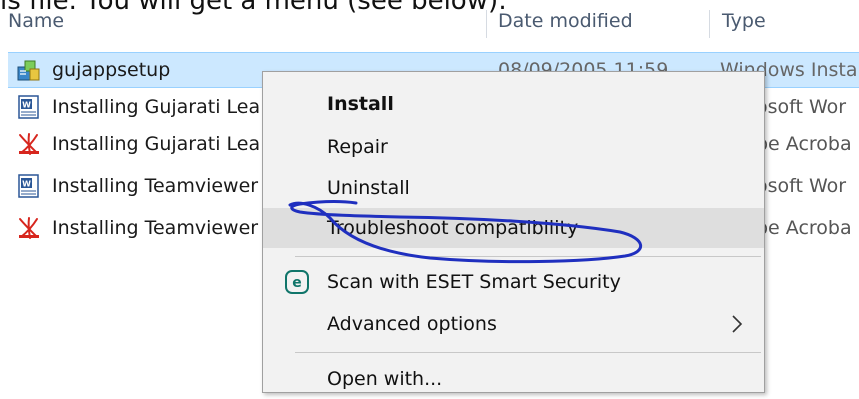 The width and height of the screenshot is (859, 399). What do you see at coordinates (737, 324) in the screenshot?
I see `chevron-right-icon` at bounding box center [737, 324].